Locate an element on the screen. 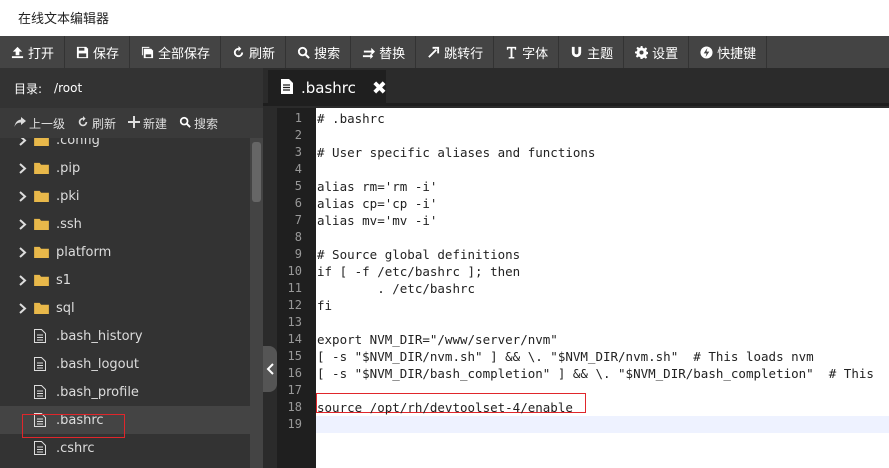  tree-folder-item: .ssh is located at coordinates (125, 224).